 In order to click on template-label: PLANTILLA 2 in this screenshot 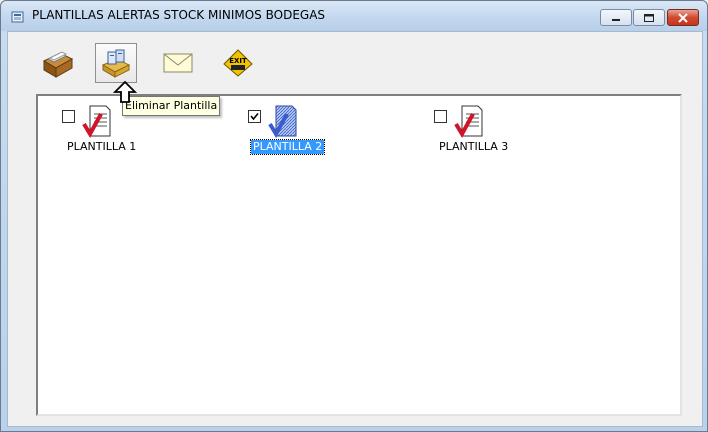, I will do `click(287, 147)`.